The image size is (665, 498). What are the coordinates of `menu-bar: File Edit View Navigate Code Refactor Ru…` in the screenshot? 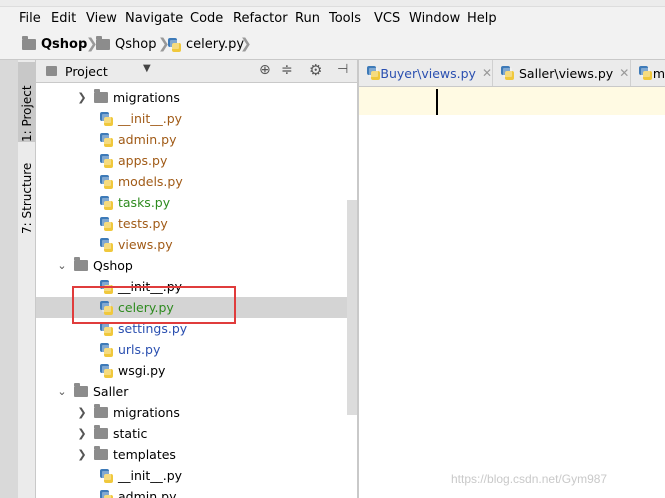 It's located at (332, 19).